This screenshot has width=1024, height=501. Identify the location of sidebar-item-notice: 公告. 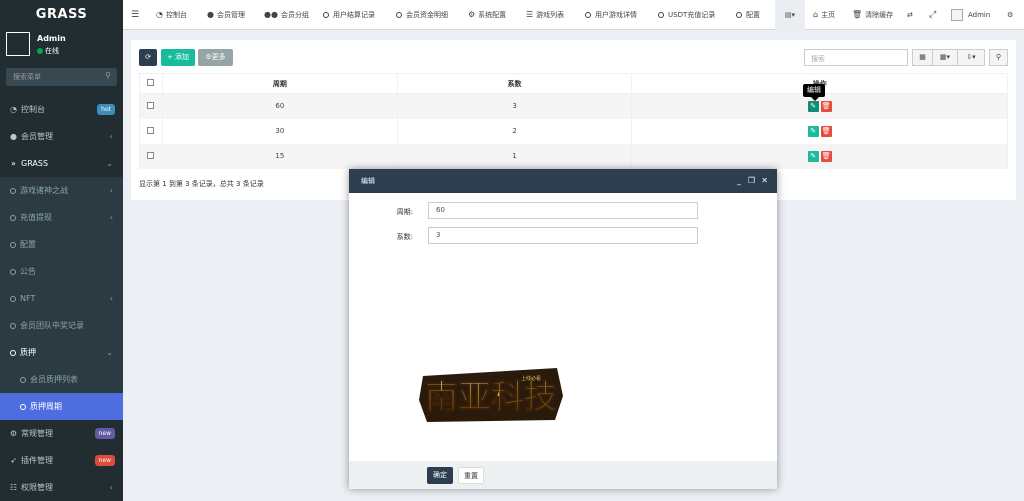
(61, 271).